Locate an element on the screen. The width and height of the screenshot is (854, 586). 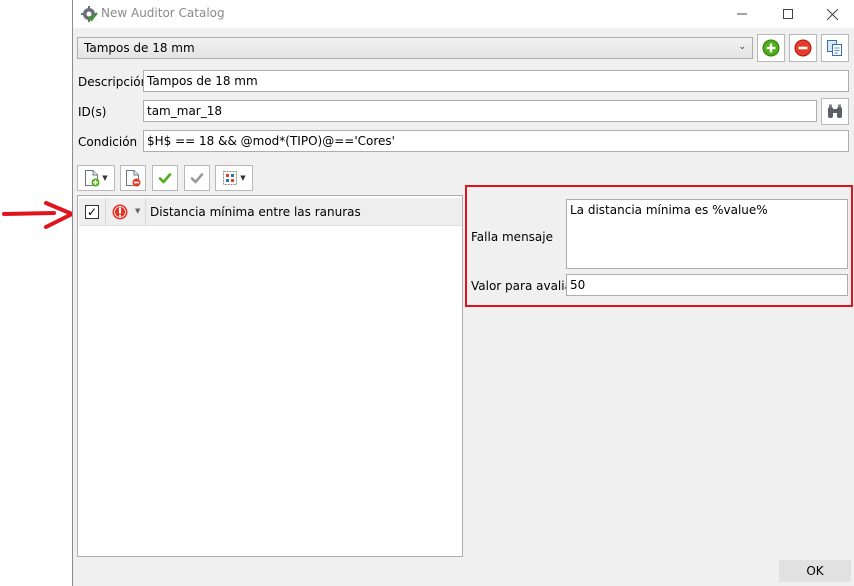
rule-name: Distancia mínima entre las ranuras is located at coordinates (255, 212).